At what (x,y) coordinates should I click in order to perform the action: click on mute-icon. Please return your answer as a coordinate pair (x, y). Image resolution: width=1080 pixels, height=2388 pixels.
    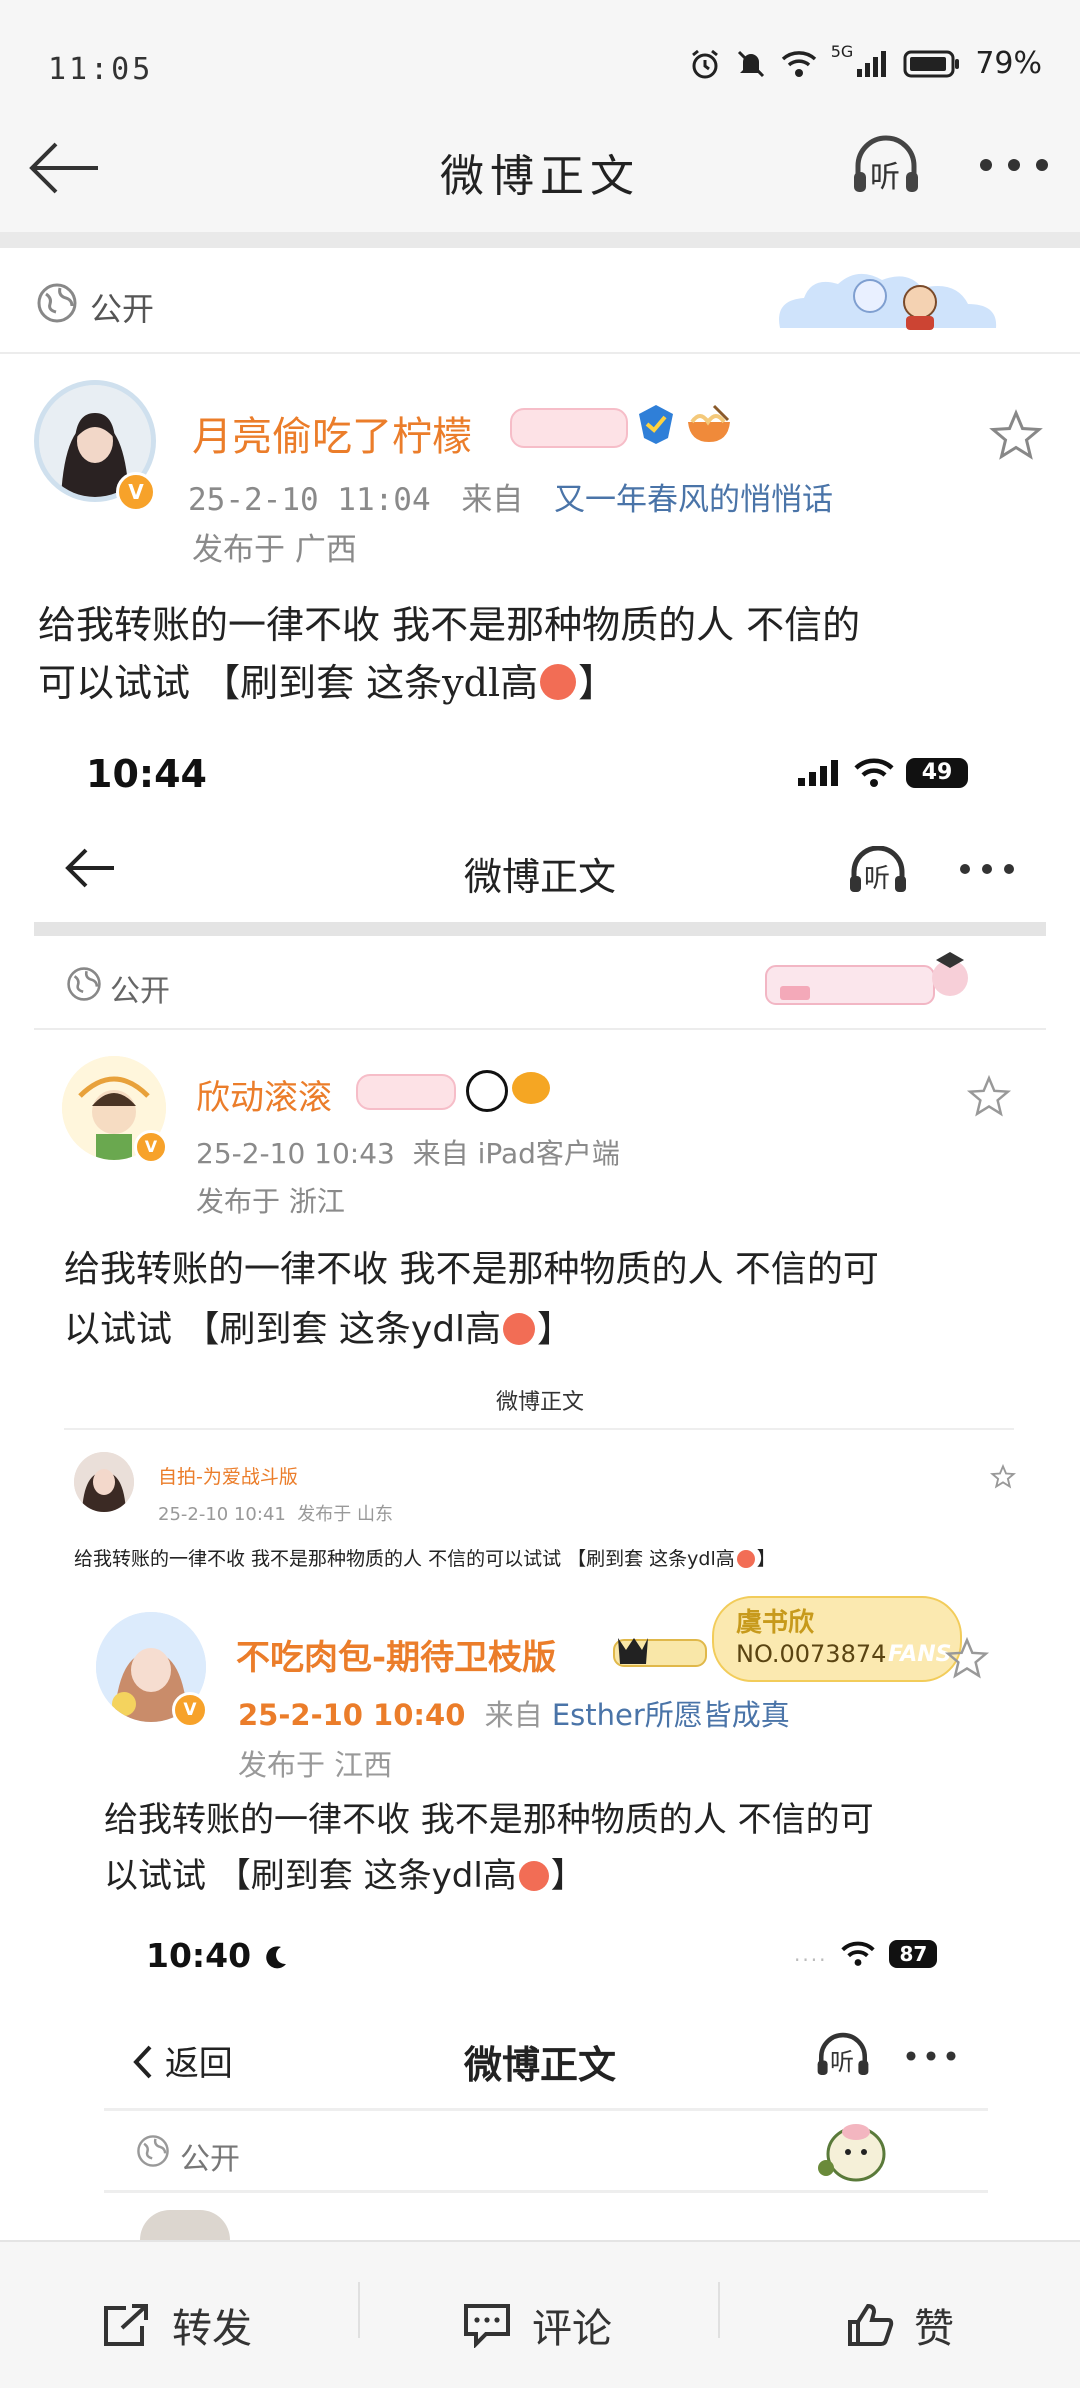
    Looking at the image, I should click on (750, 63).